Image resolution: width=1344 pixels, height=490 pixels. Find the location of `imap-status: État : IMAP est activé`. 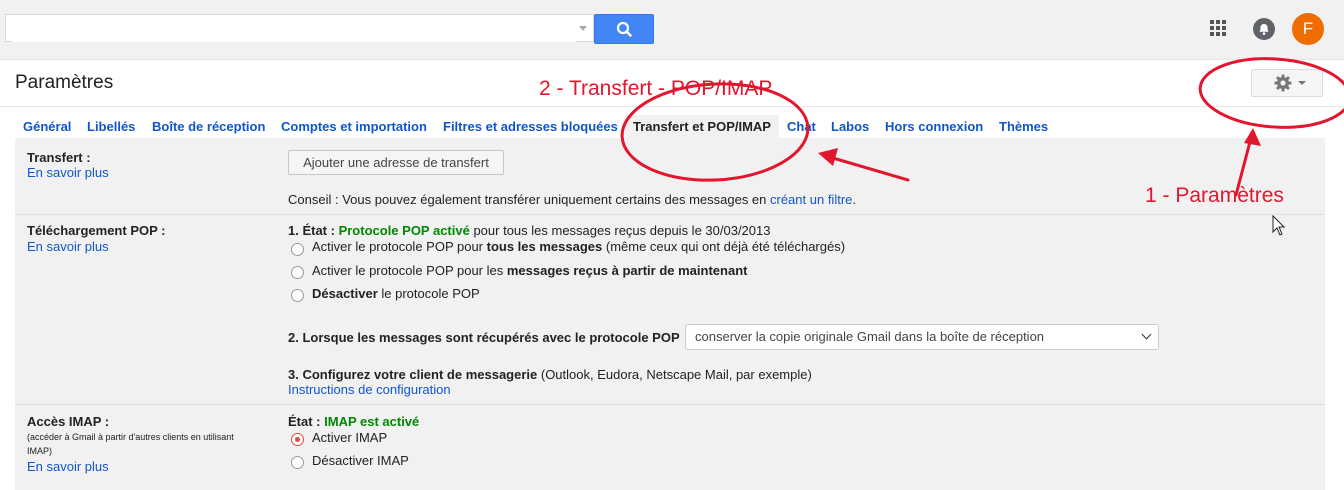

imap-status: État : IMAP est activé is located at coordinates (353, 421).